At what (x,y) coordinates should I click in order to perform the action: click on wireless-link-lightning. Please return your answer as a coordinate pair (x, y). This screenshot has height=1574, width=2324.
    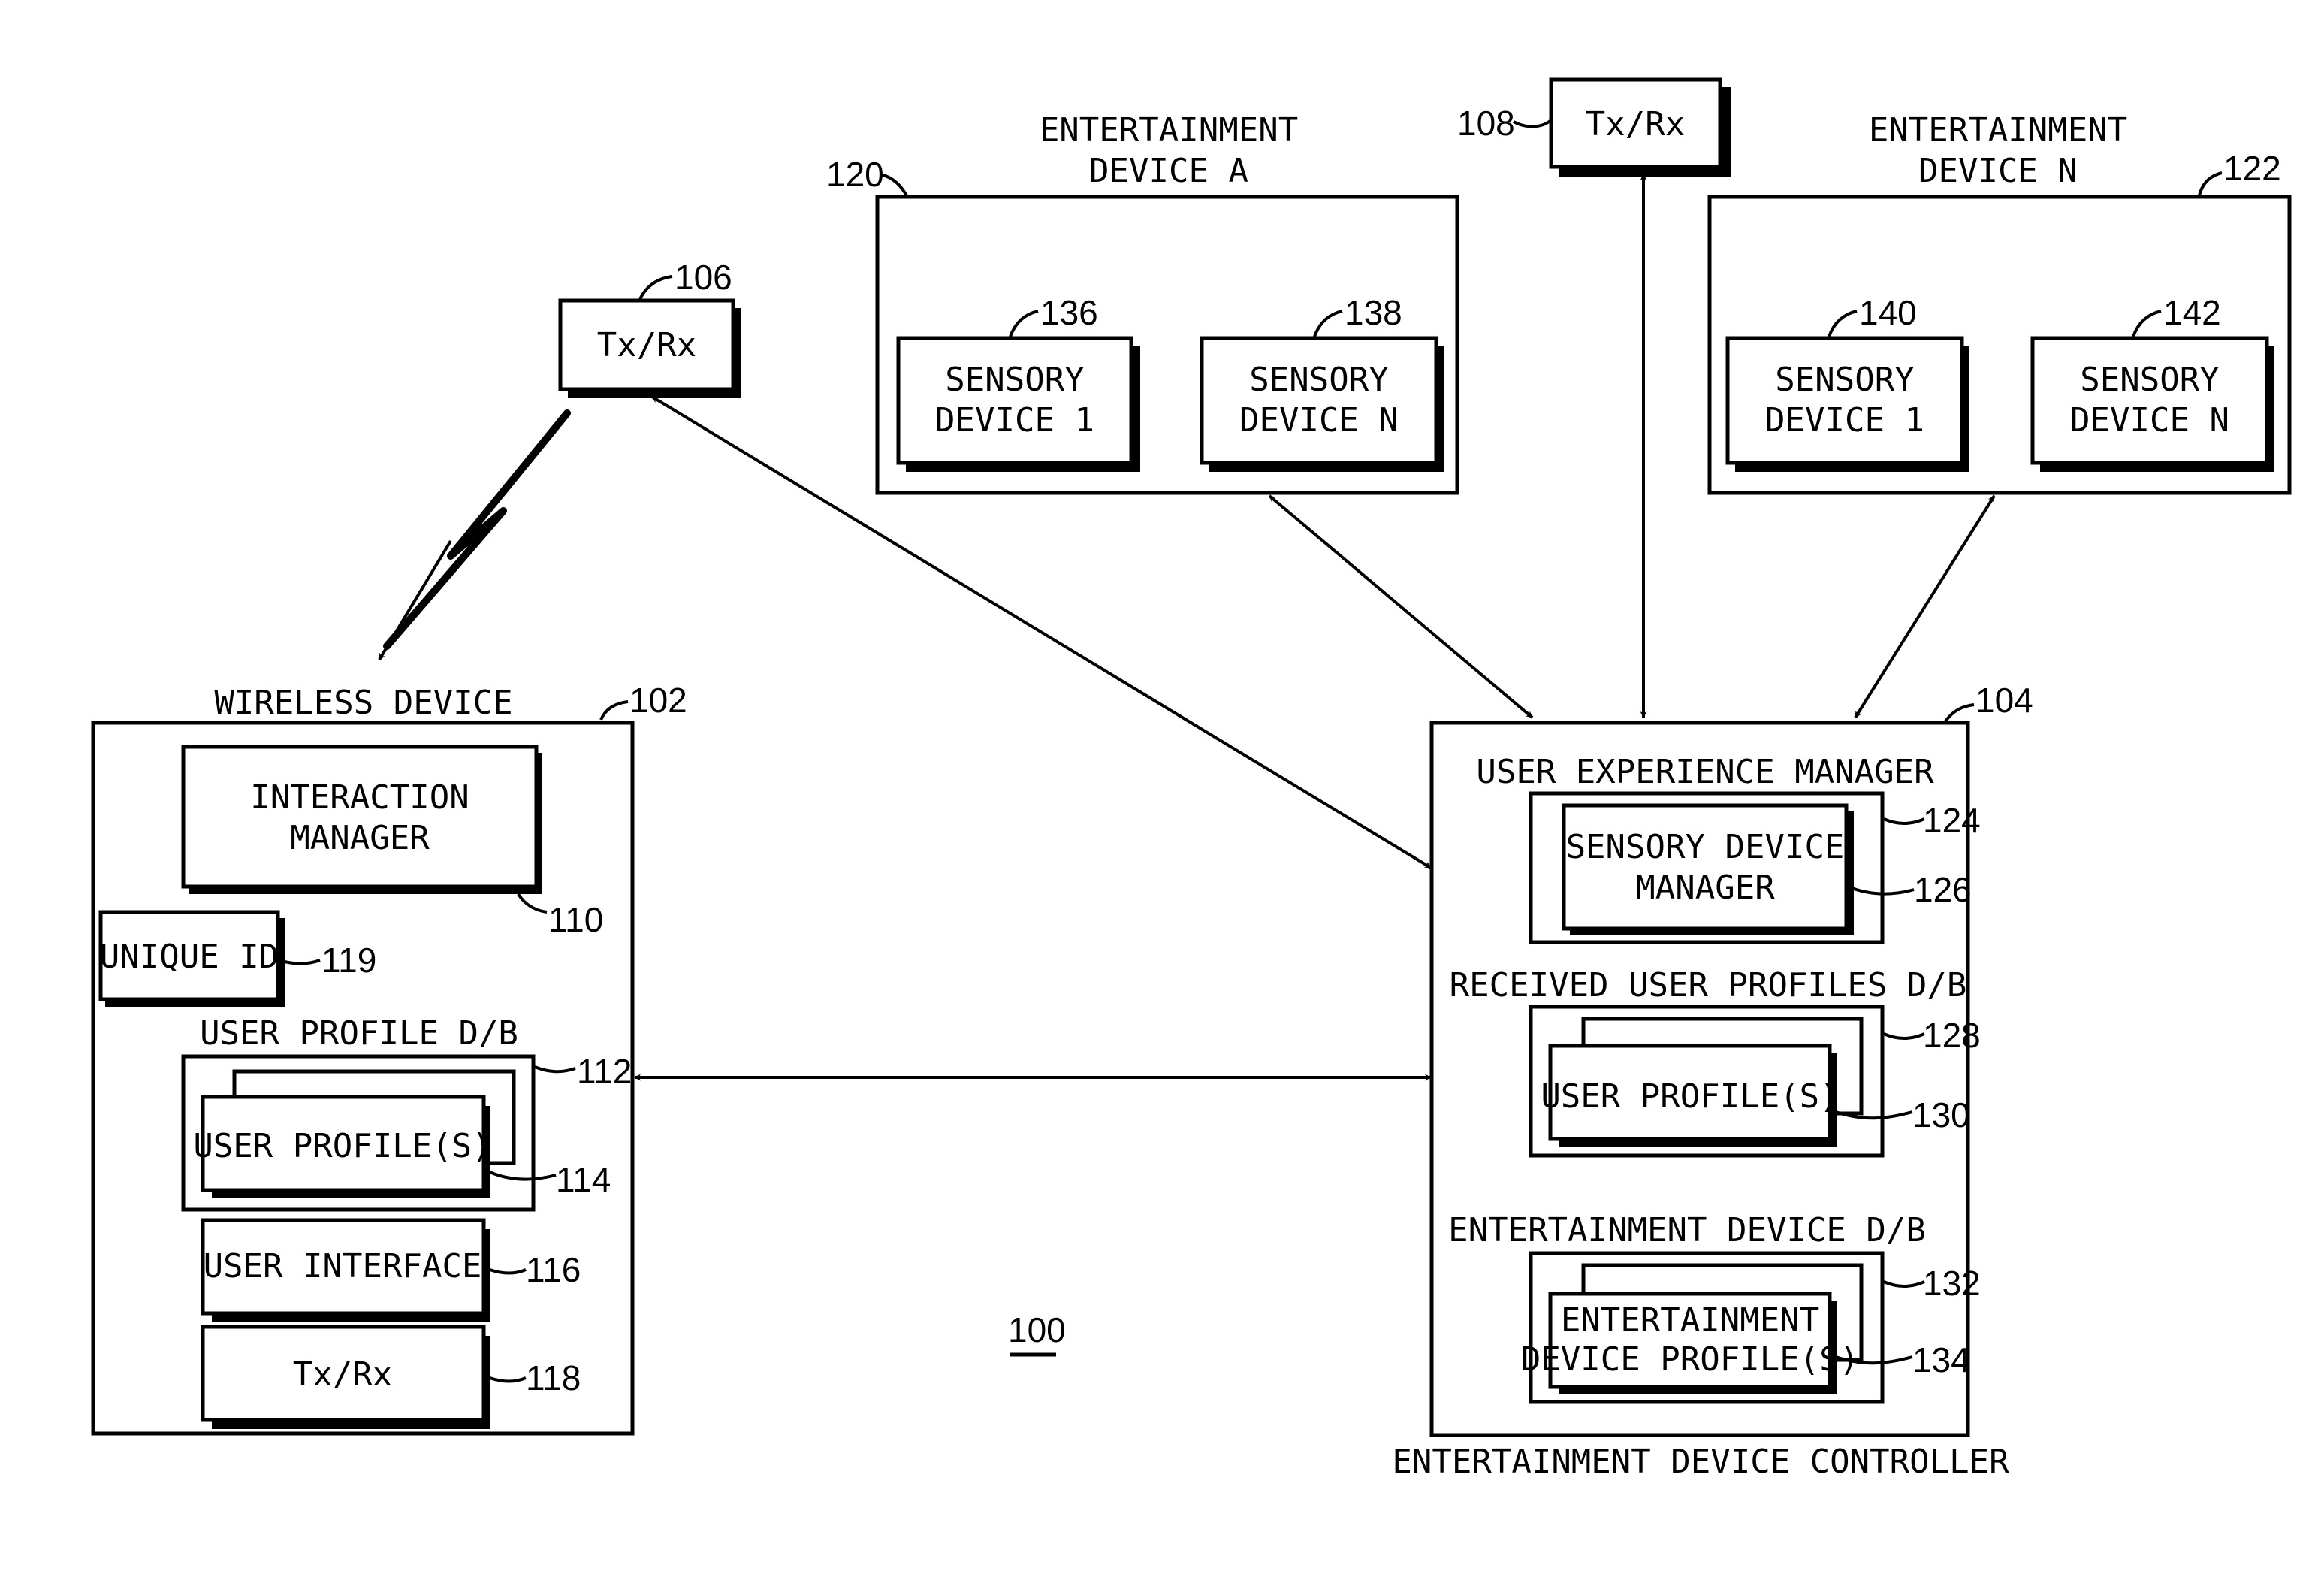
    Looking at the image, I should click on (477, 529).